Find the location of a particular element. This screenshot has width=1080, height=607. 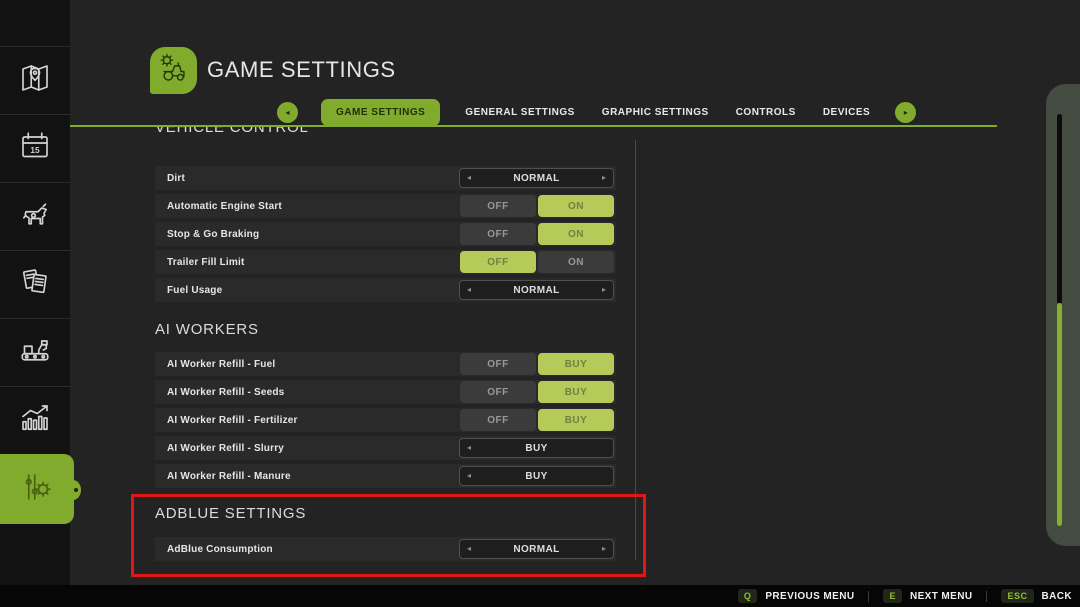

sidebar: 15 is located at coordinates (40, 303).